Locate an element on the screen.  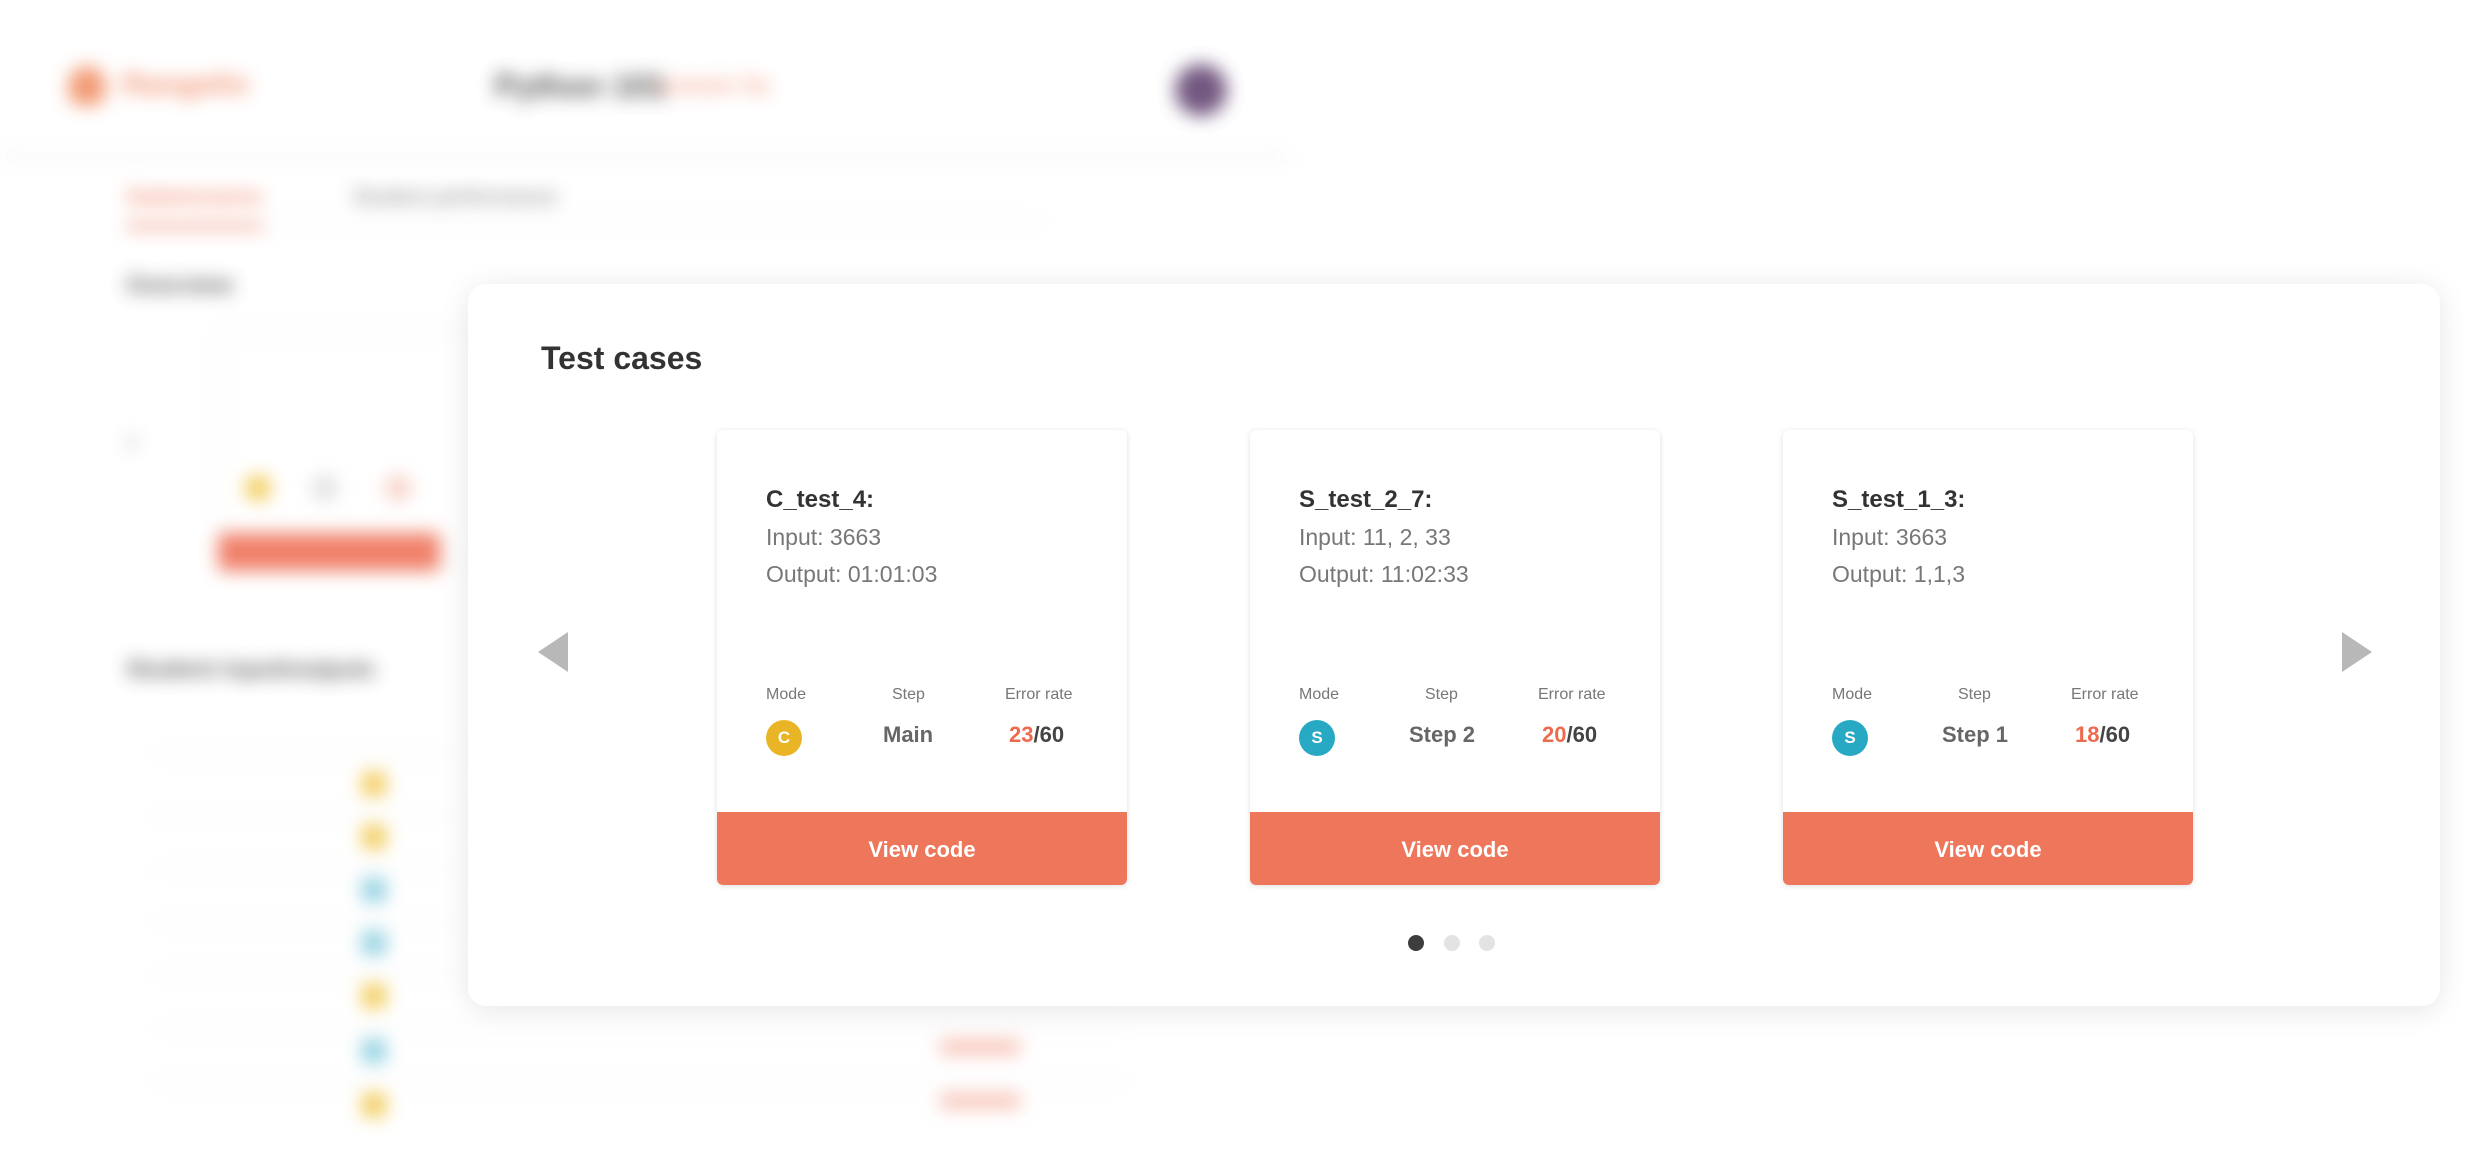
error-rate-value: 20/60 is located at coordinates (1569, 735).